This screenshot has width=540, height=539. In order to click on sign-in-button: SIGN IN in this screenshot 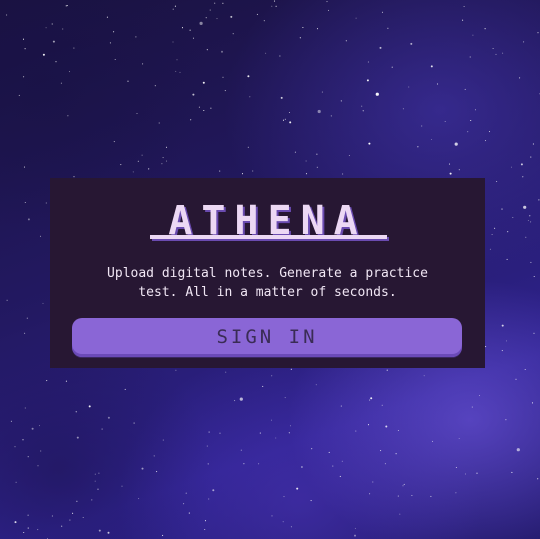, I will do `click(267, 337)`.